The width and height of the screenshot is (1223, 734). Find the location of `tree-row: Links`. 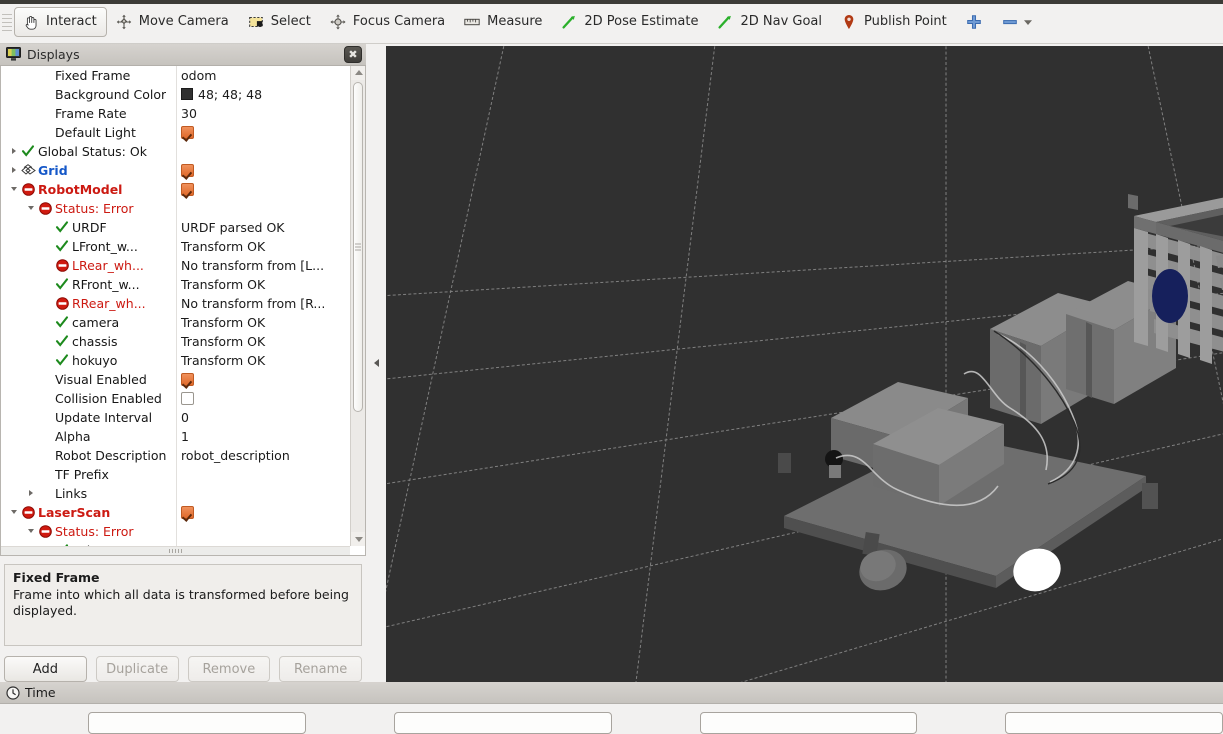

tree-row: Links is located at coordinates (175, 493).